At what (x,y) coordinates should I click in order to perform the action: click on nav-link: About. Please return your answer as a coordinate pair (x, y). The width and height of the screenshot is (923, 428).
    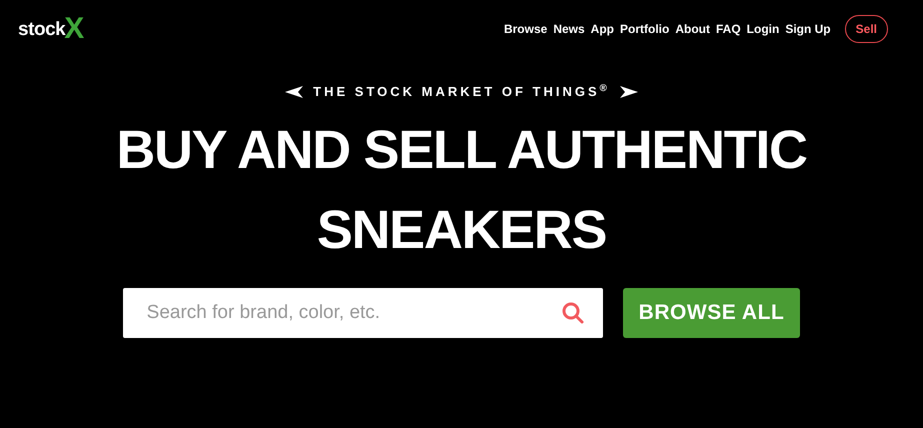
    Looking at the image, I should click on (692, 29).